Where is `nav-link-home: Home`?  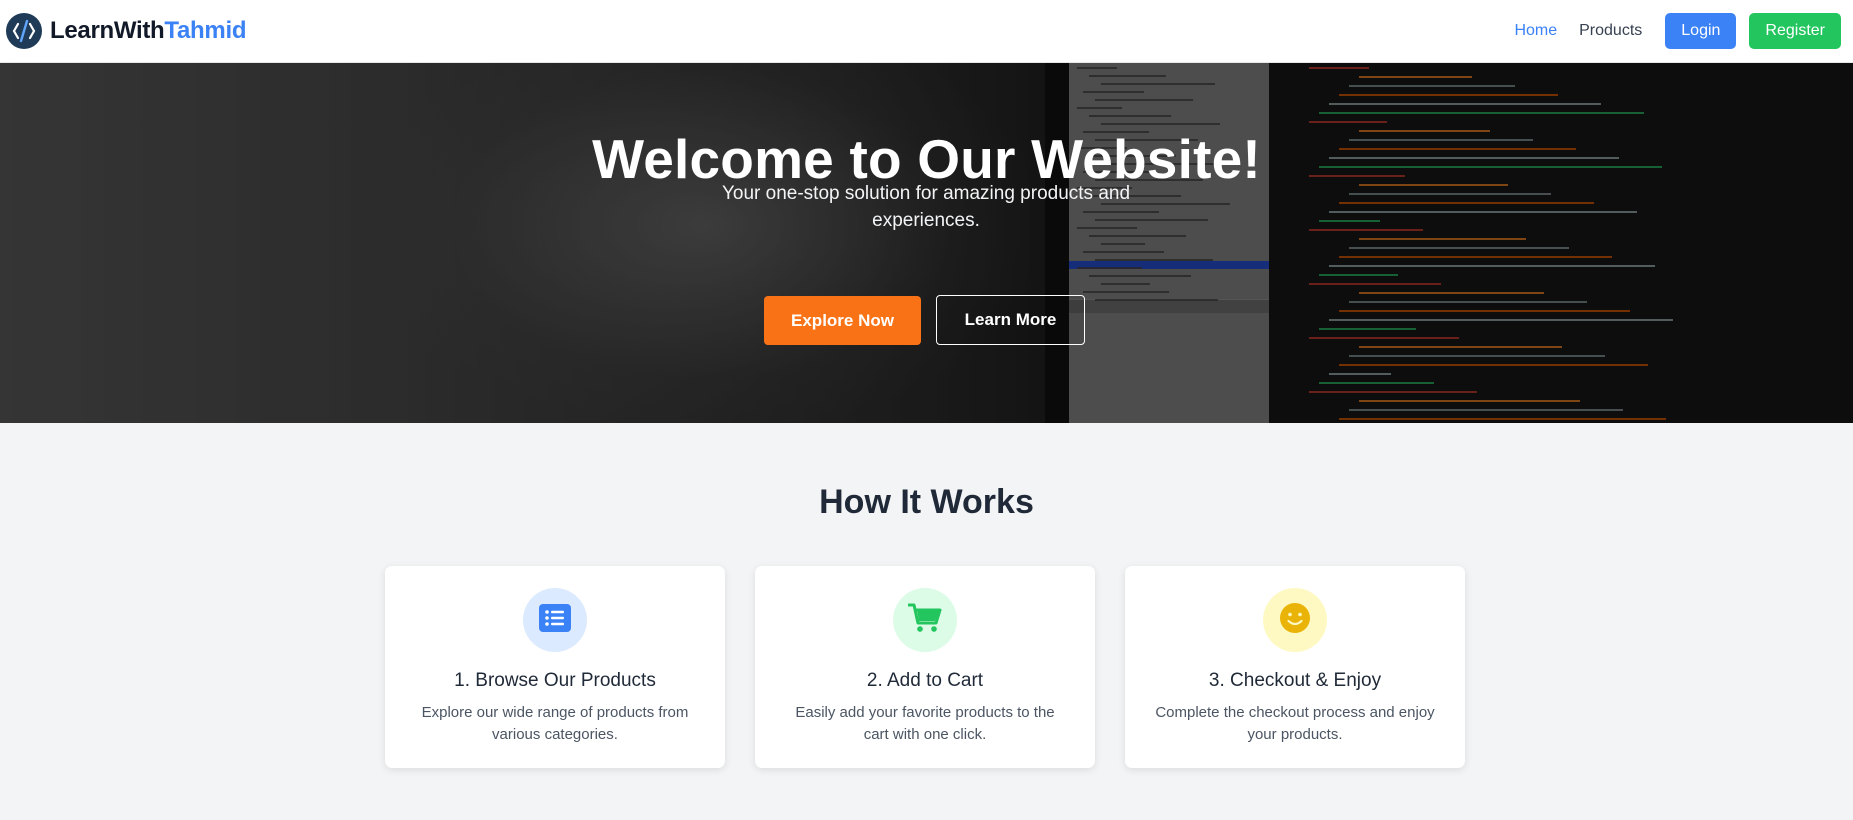
nav-link-home: Home is located at coordinates (1535, 31).